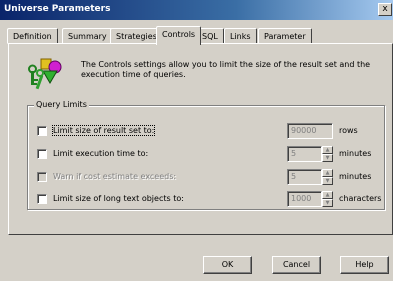  I want to click on title-bar: Universe Parameters x, so click(196, 10).